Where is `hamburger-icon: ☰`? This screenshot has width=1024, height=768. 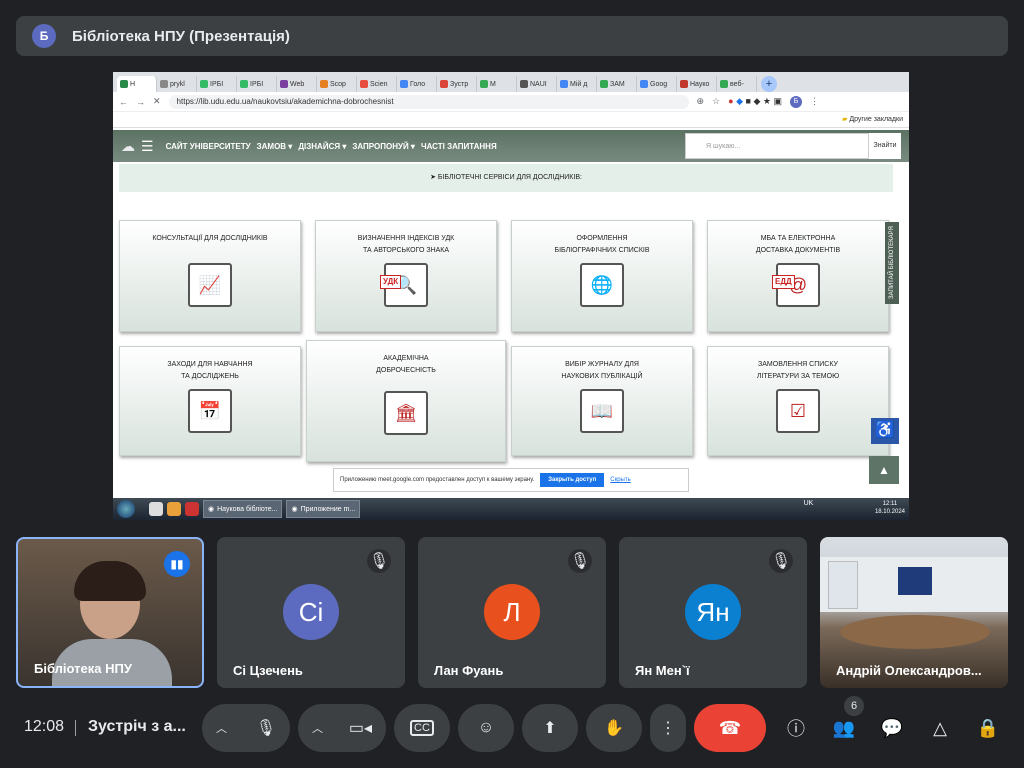 hamburger-icon: ☰ is located at coordinates (147, 146).